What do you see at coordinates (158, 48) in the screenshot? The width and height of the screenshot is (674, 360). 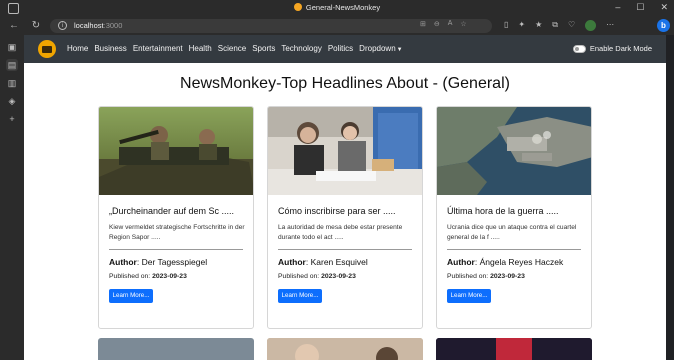 I see `nav-link-entertainment: Entertainment` at bounding box center [158, 48].